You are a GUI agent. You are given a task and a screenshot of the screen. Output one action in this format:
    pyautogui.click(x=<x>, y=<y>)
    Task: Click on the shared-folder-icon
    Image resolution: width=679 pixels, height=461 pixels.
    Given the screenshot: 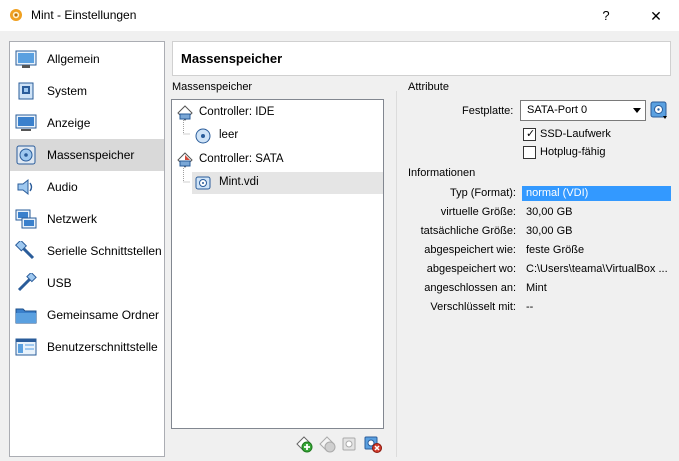 What is the action you would take?
    pyautogui.click(x=26, y=316)
    